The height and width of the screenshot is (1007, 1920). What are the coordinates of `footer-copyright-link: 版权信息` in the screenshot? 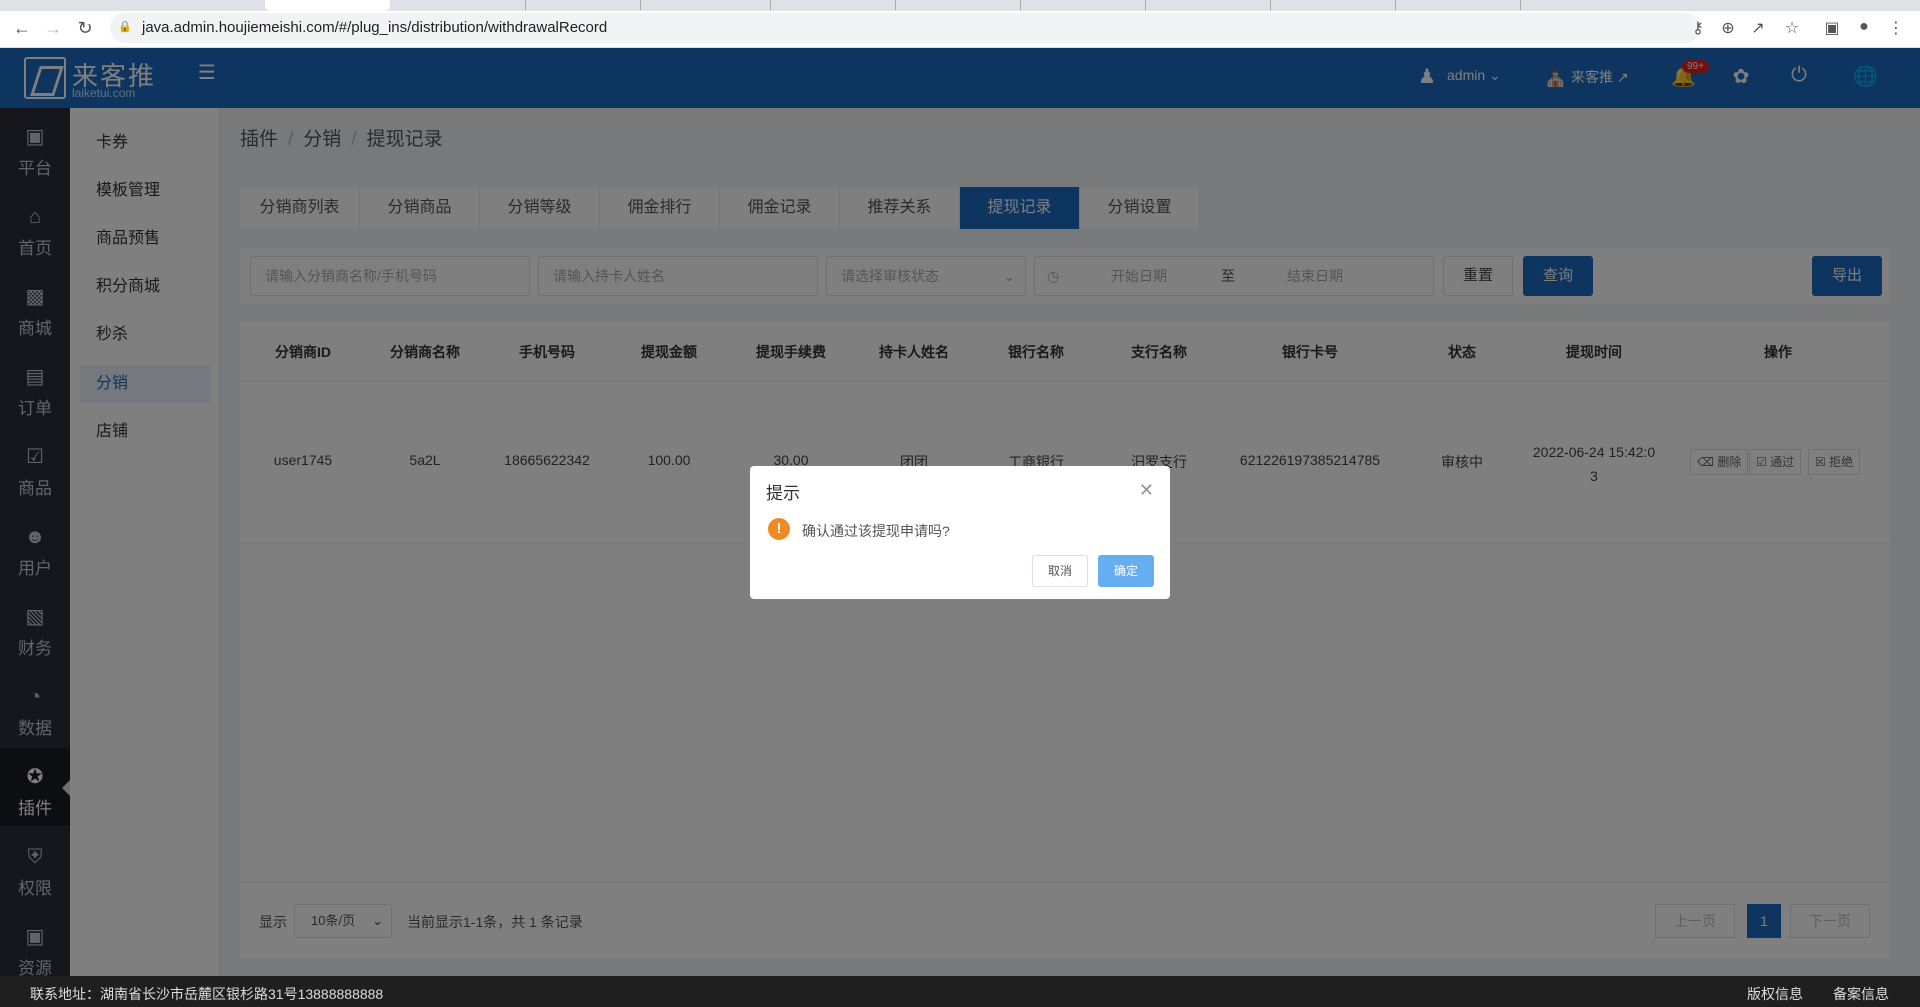 It's located at (1775, 994).